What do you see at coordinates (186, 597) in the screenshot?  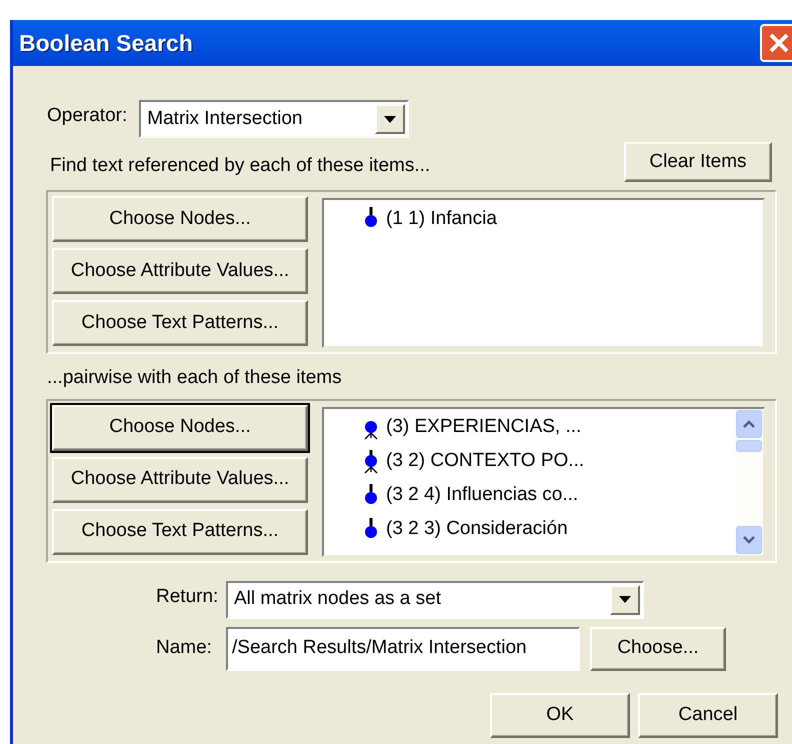 I see `return-label: Return:` at bounding box center [186, 597].